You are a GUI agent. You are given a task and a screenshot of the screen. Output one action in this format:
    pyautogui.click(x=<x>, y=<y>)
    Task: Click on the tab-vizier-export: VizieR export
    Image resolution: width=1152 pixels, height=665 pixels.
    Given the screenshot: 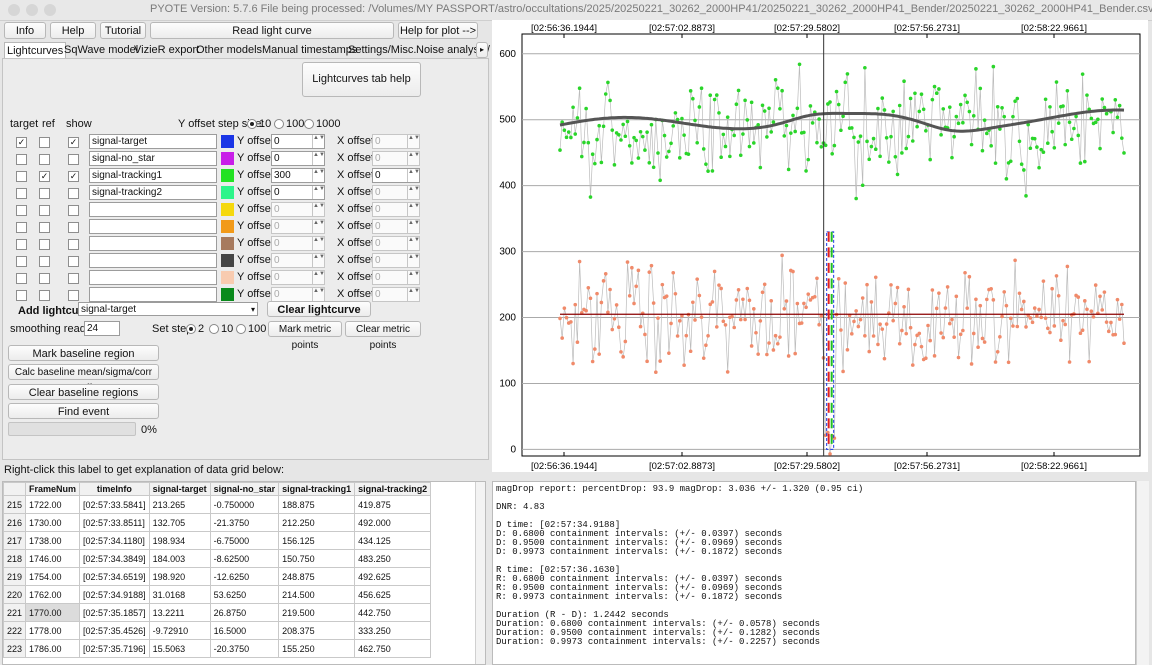 What is the action you would take?
    pyautogui.click(x=166, y=50)
    